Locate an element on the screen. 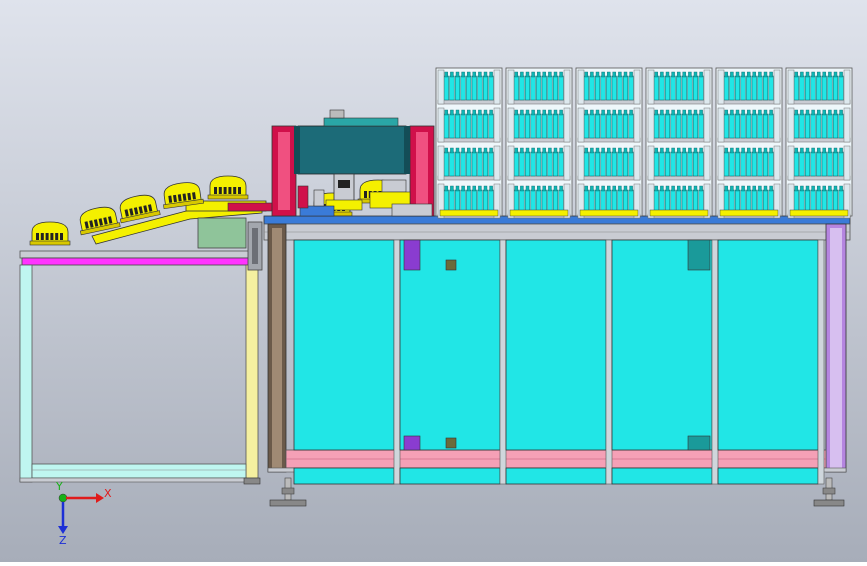  infeed-bottom-rail is located at coordinates (139, 471).